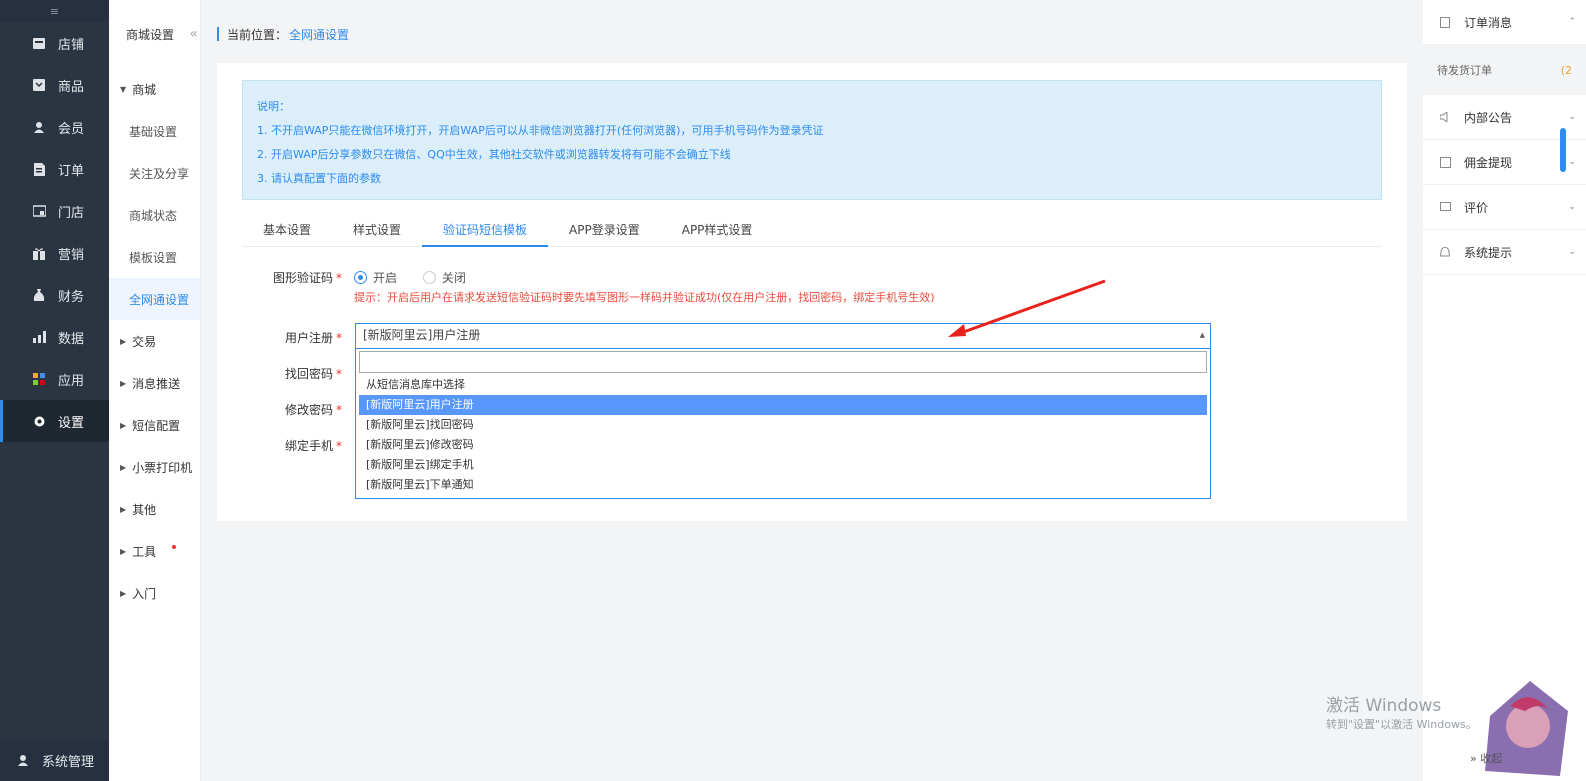 Image resolution: width=1586 pixels, height=781 pixels. Describe the element at coordinates (54, 43) in the screenshot. I see `nav-item-shop: 店铺` at that location.